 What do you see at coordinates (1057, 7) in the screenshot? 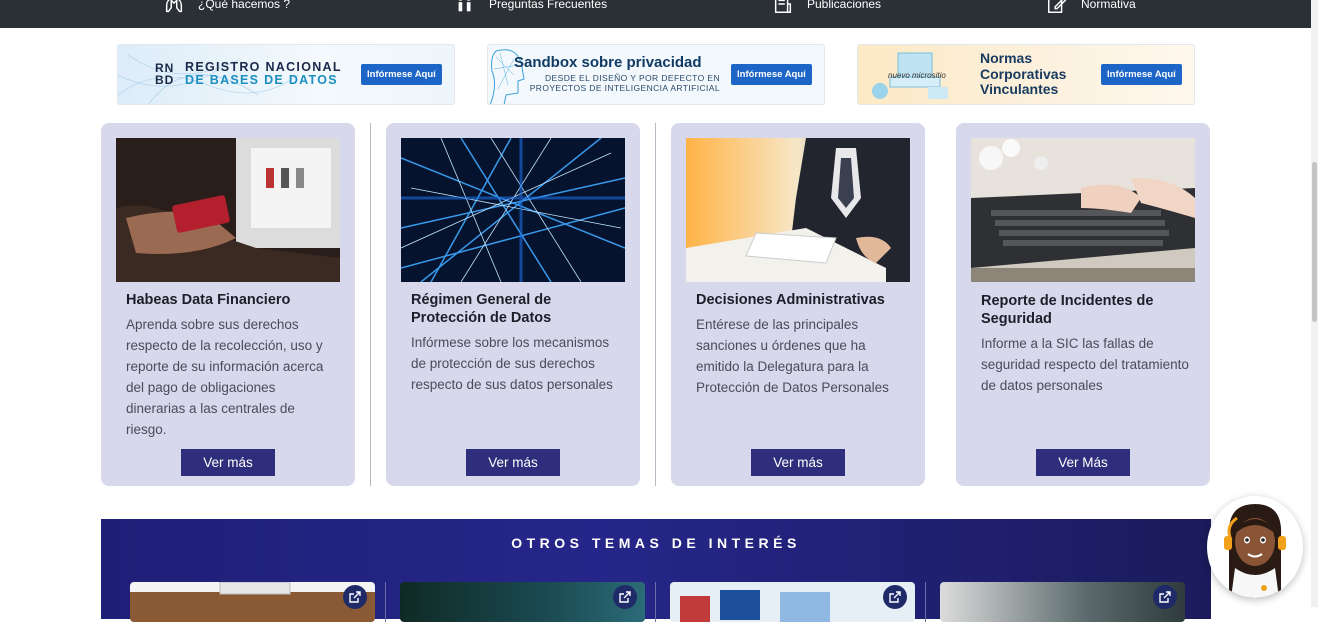
I see `edit-icon` at bounding box center [1057, 7].